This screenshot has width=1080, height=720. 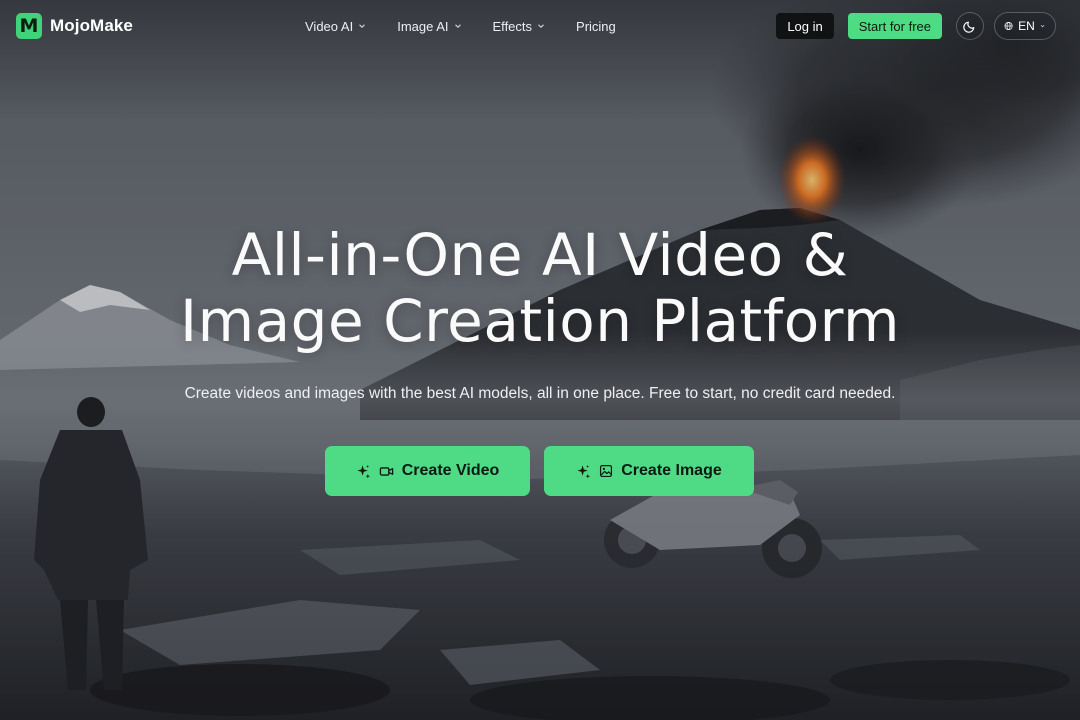 What do you see at coordinates (671, 470) in the screenshot?
I see `create-image-label: Create Image` at bounding box center [671, 470].